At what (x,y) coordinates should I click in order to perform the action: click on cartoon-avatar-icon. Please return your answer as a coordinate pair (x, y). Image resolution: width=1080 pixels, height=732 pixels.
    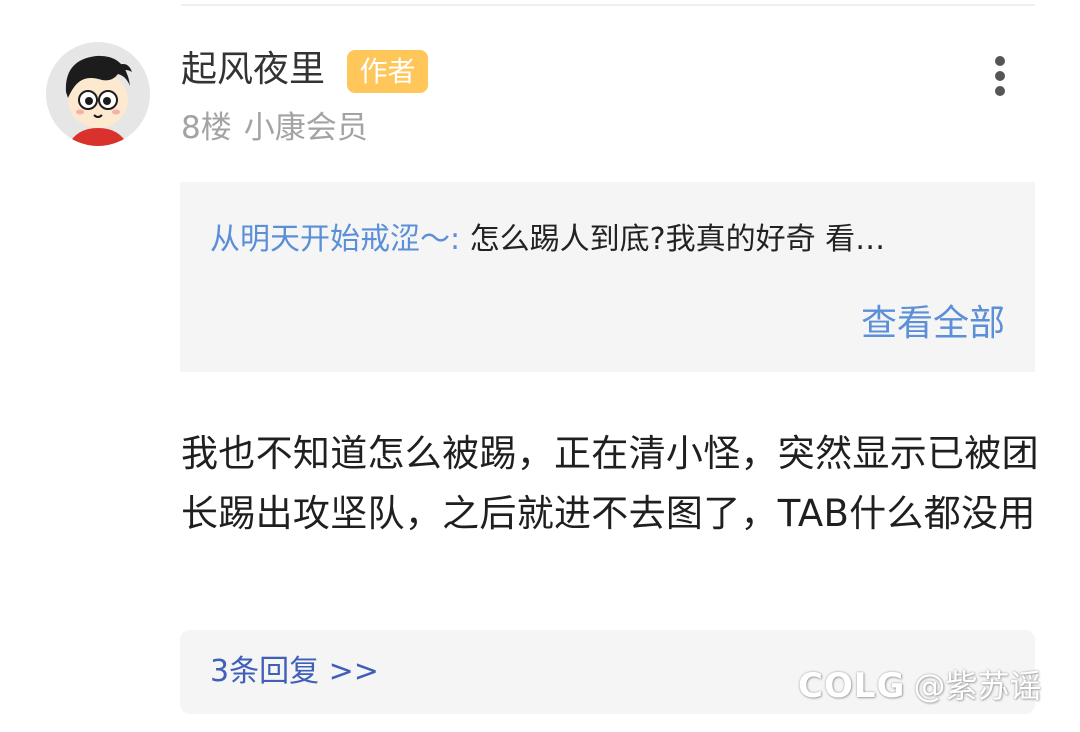
    Looking at the image, I should click on (98, 94).